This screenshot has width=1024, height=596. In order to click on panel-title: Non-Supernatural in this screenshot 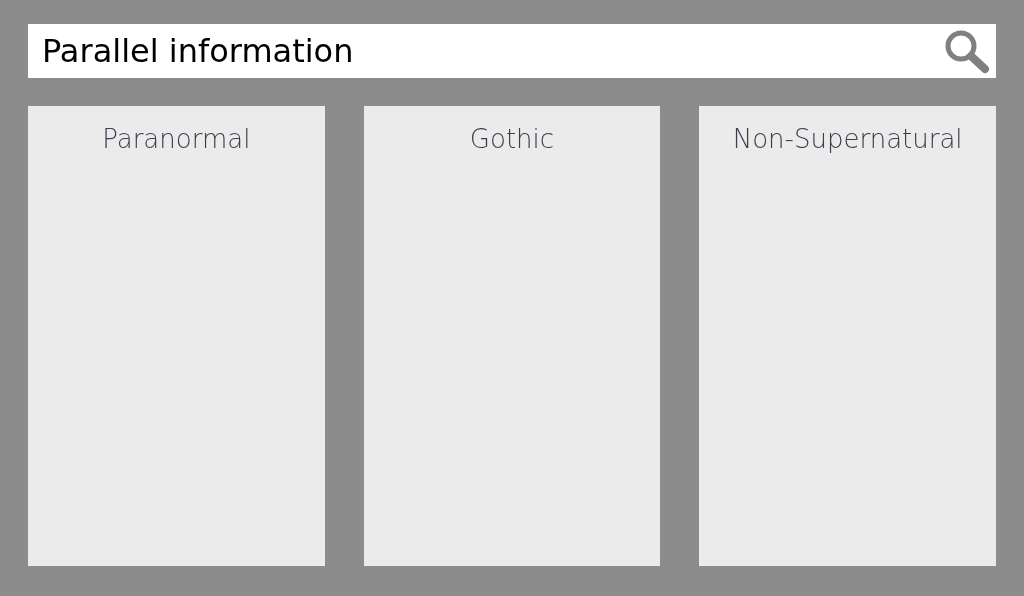, I will do `click(847, 139)`.